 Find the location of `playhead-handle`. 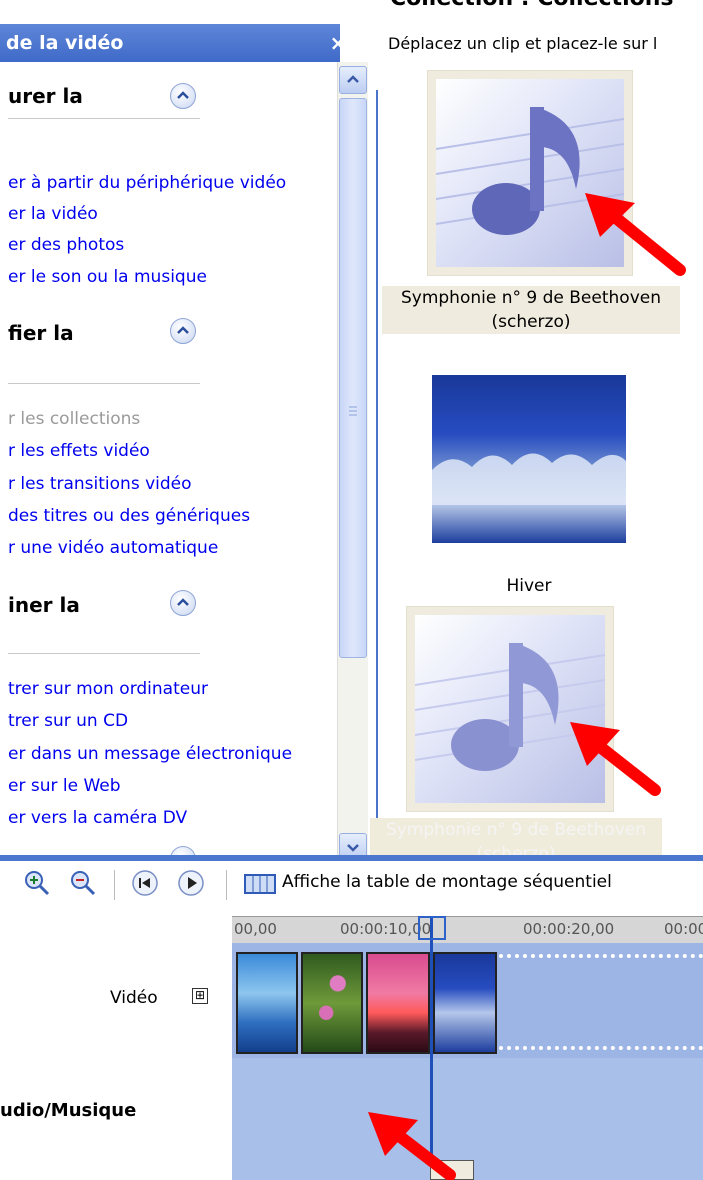

playhead-handle is located at coordinates (432, 928).